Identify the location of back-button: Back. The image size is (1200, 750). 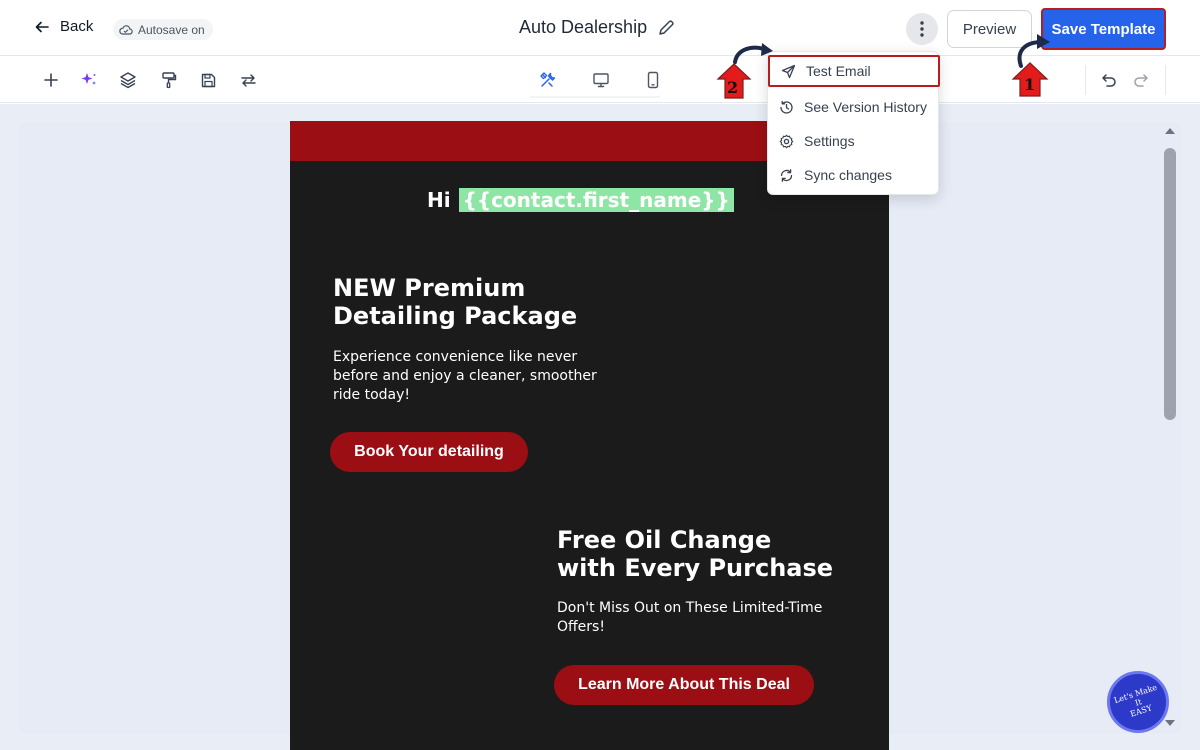
(63, 26).